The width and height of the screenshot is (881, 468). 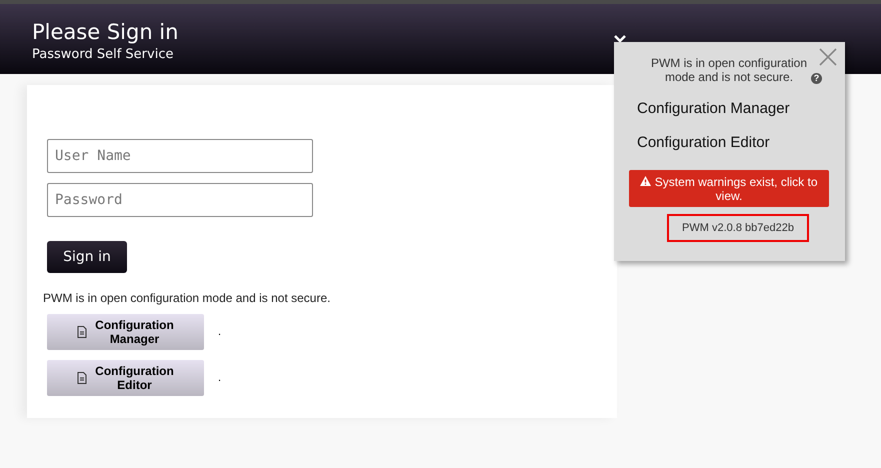 I want to click on version-label: PWM v2.0.8 bb7ed22b, so click(x=738, y=228).